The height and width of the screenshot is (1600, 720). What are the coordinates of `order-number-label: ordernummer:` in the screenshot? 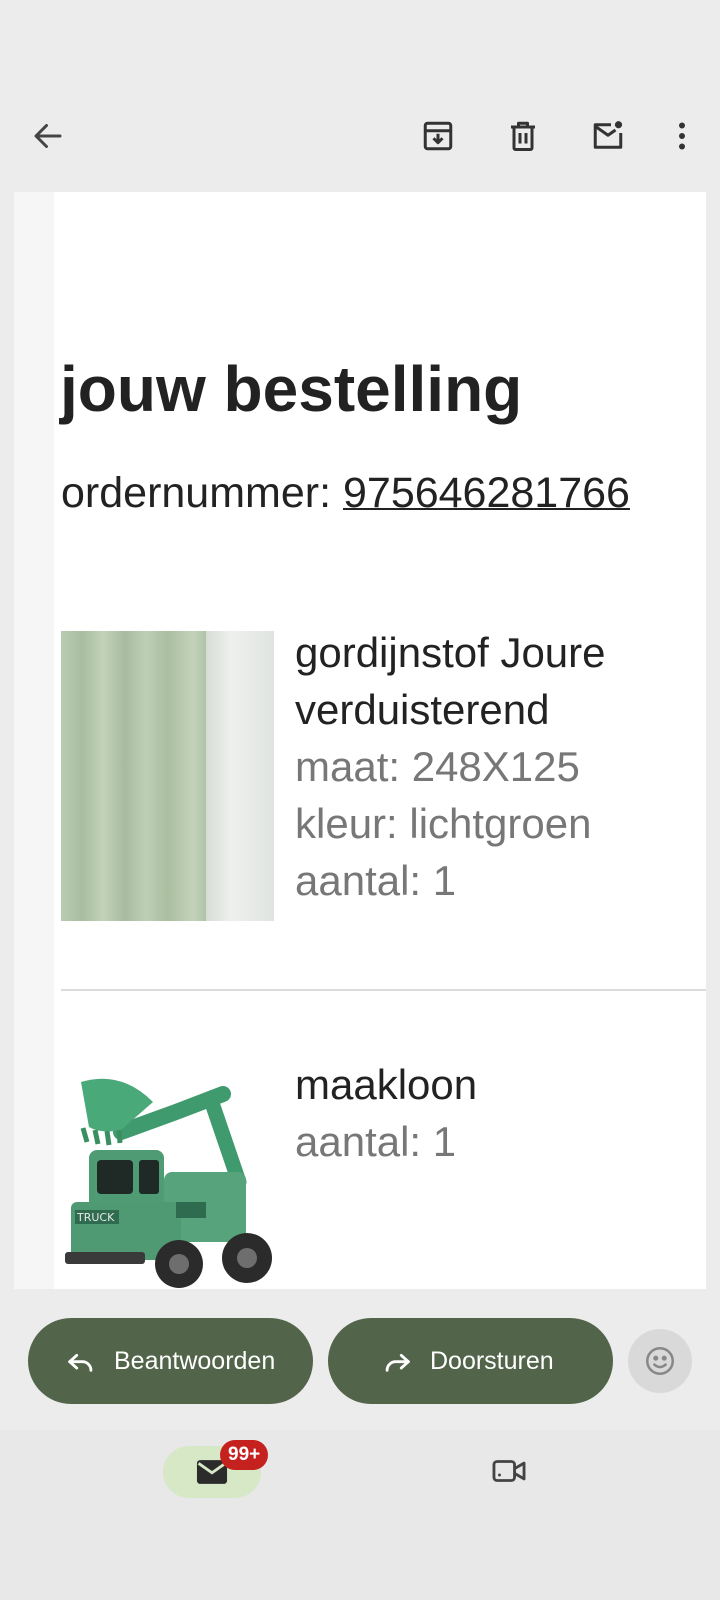 It's located at (202, 493).